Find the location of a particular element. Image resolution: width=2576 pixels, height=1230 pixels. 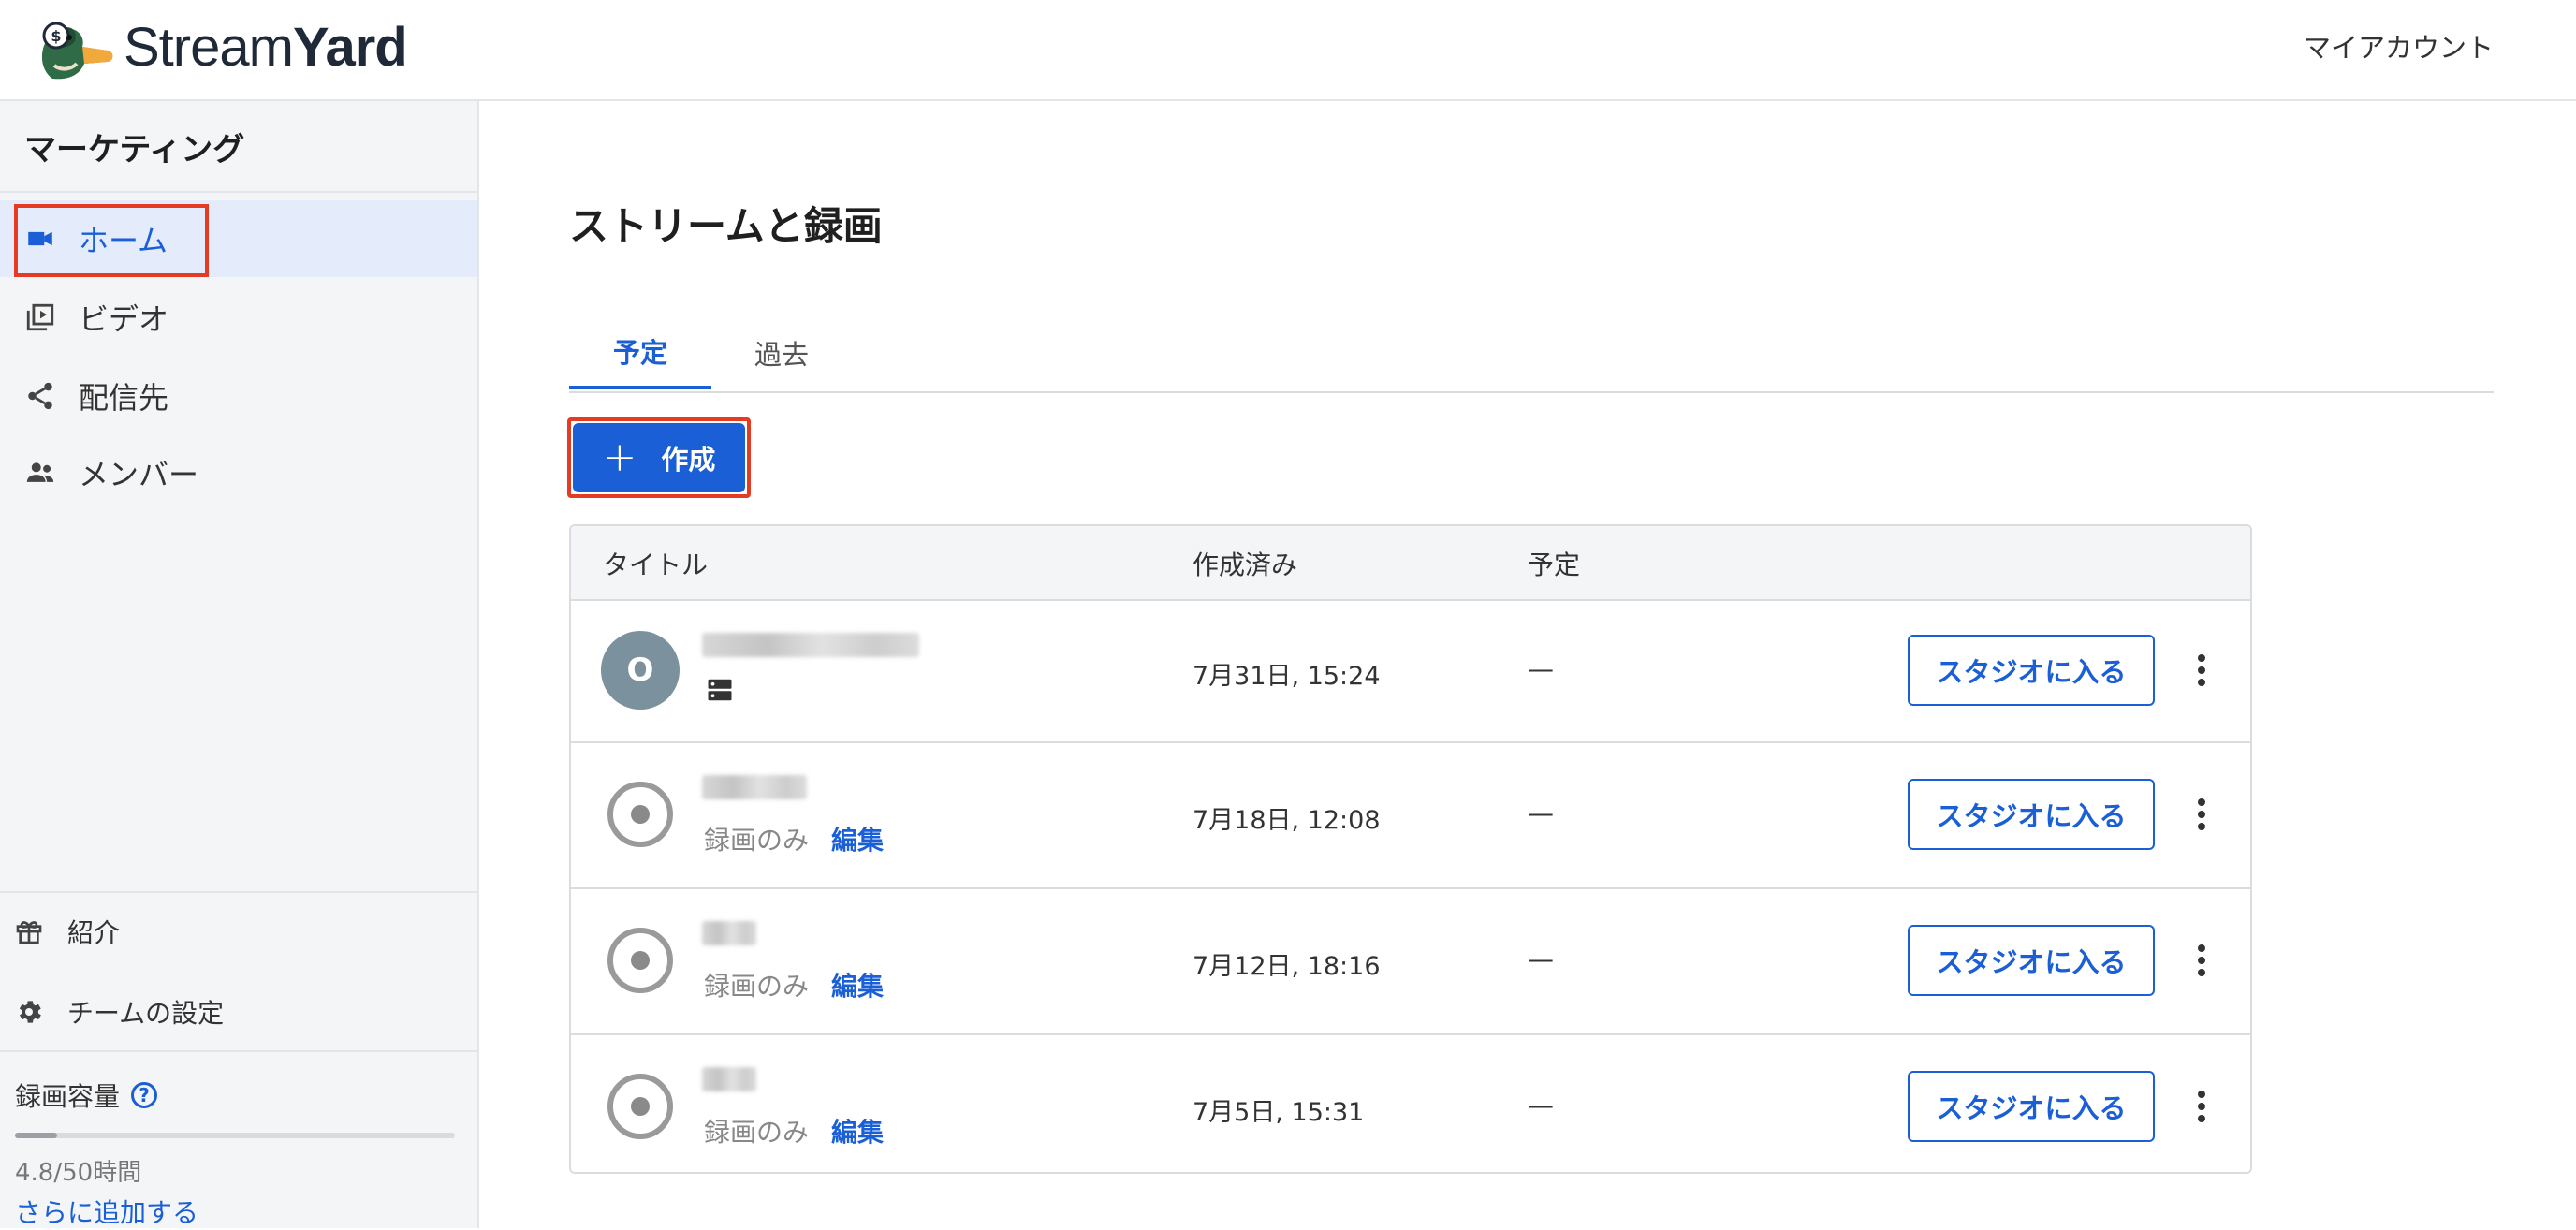

table-row: O 7月31日, 15:24 — スタジオに入る is located at coordinates (1410, 672).